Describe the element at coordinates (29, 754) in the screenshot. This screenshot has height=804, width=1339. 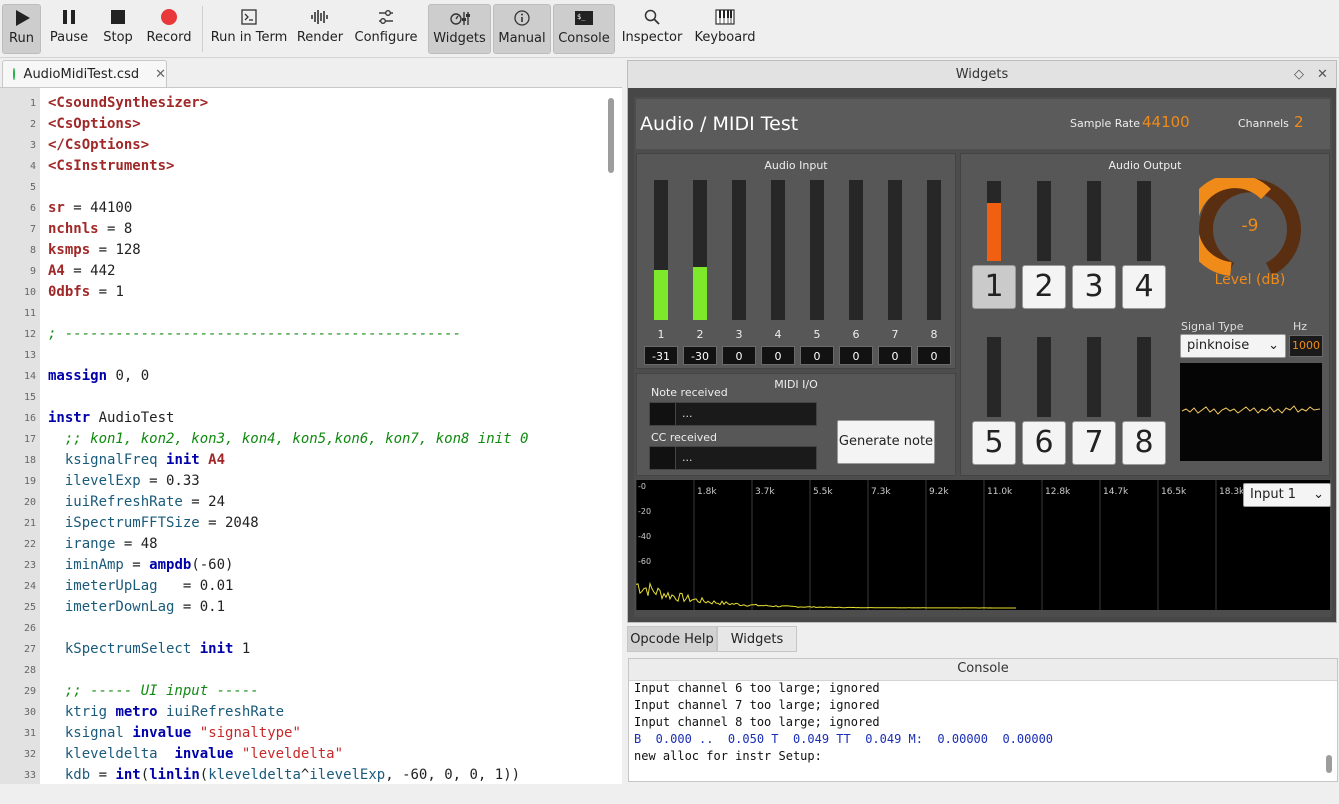
I see `line-number: 32` at that location.